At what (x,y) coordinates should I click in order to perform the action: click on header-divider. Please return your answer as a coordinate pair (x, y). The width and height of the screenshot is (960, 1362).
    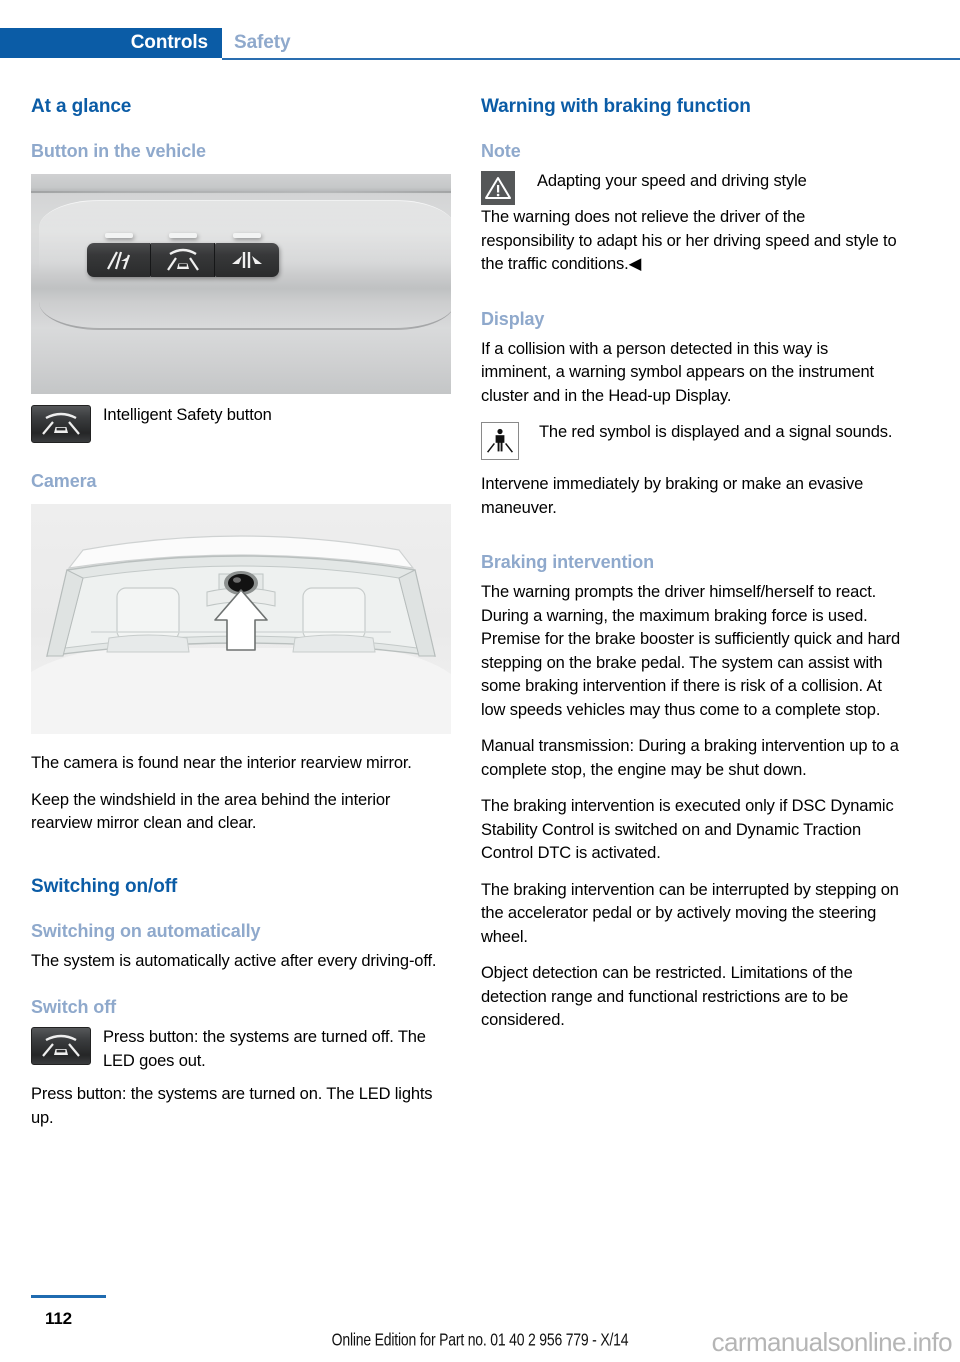
    Looking at the image, I should click on (591, 59).